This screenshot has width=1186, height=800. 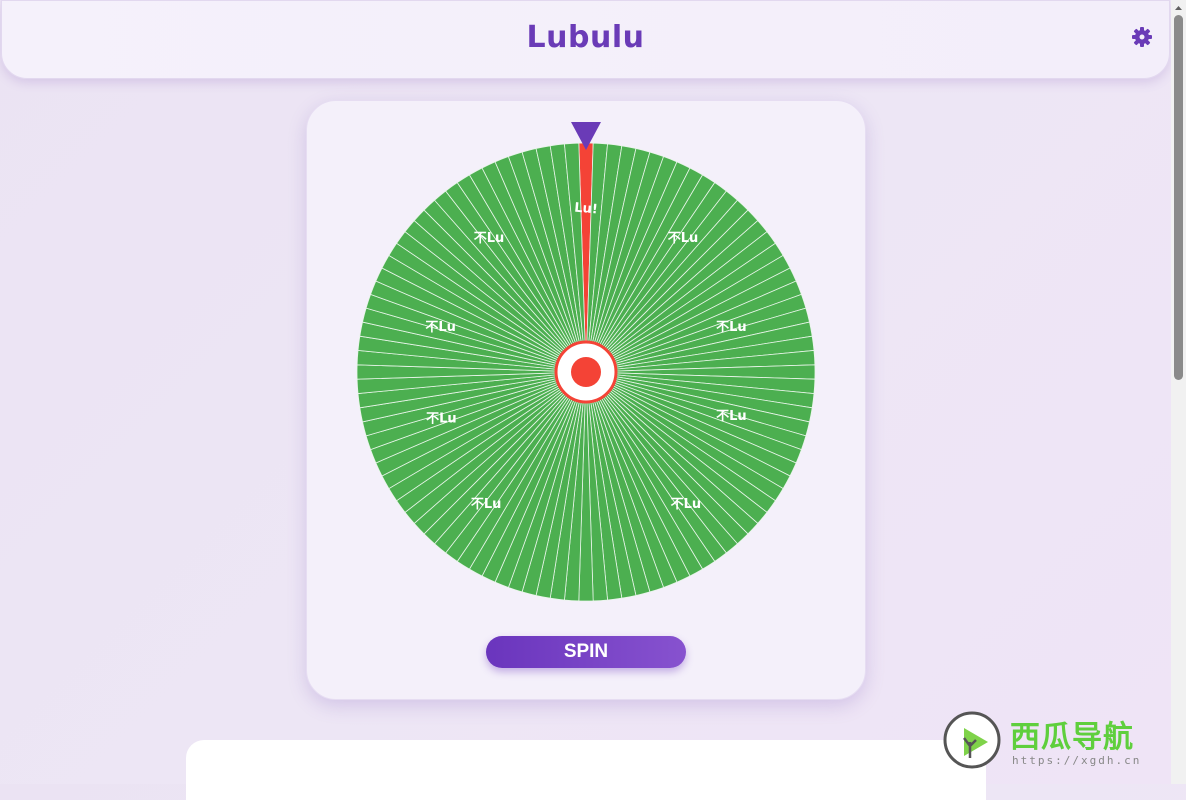 I want to click on content-panel, so click(x=586, y=770).